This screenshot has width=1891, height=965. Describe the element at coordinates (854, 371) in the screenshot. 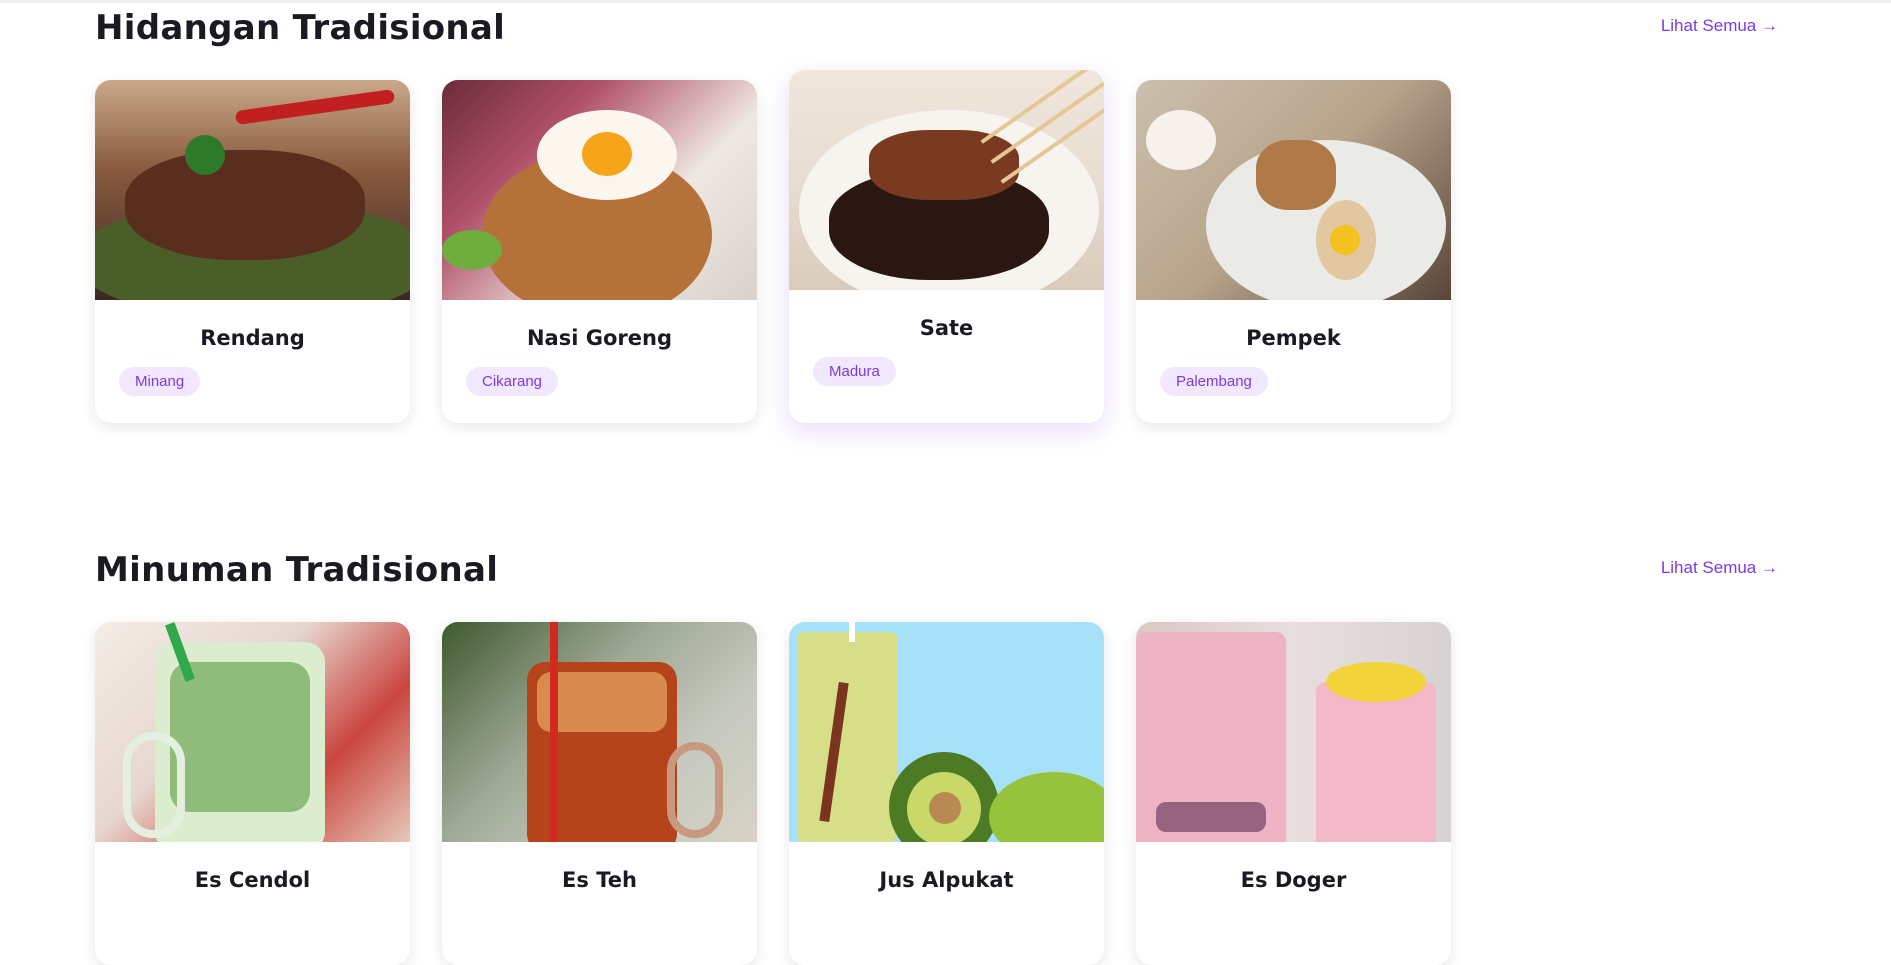

I see `origin-badge: Madura` at that location.